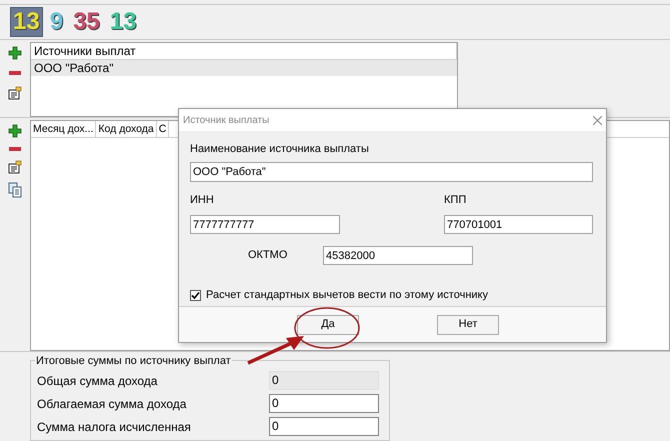  I want to click on copy-icon, so click(15, 190).